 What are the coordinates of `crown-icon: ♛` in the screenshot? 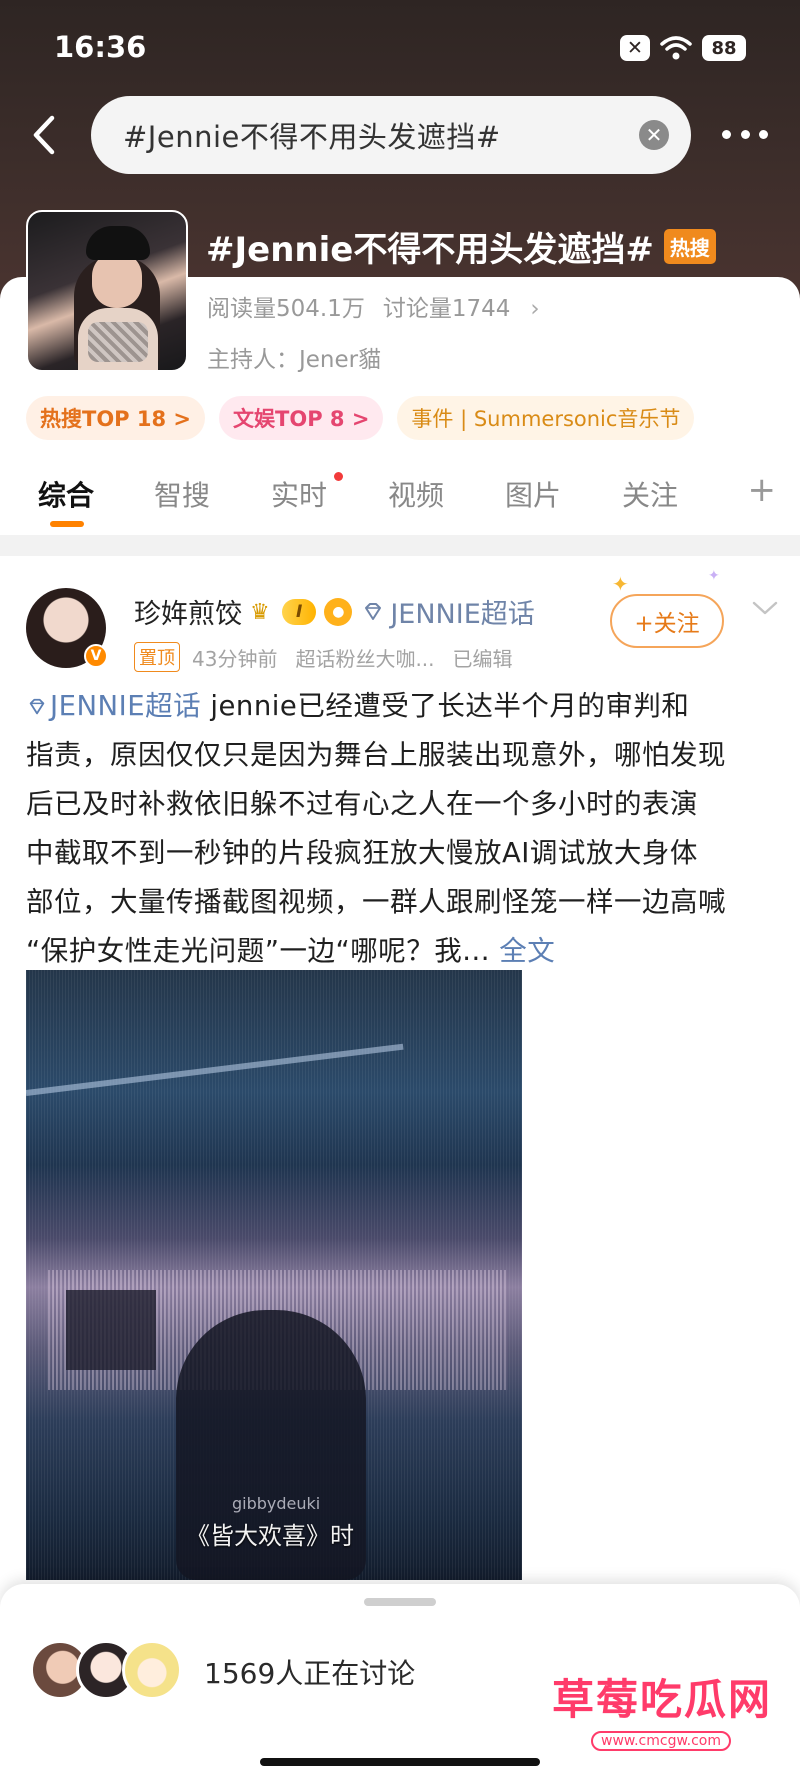 It's located at (260, 612).